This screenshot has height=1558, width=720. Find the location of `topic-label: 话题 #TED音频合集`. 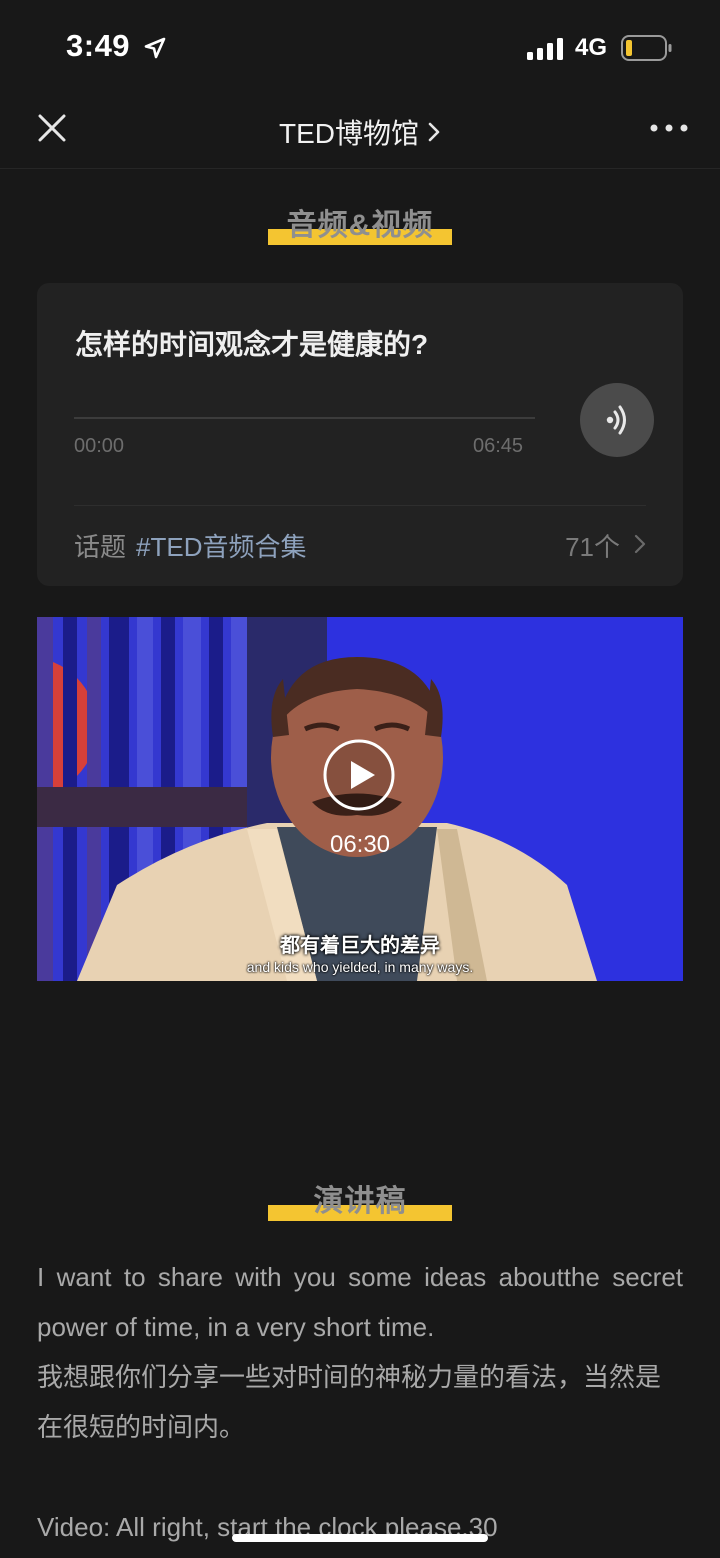

topic-label: 话题 #TED音频合集 is located at coordinates (190, 545).